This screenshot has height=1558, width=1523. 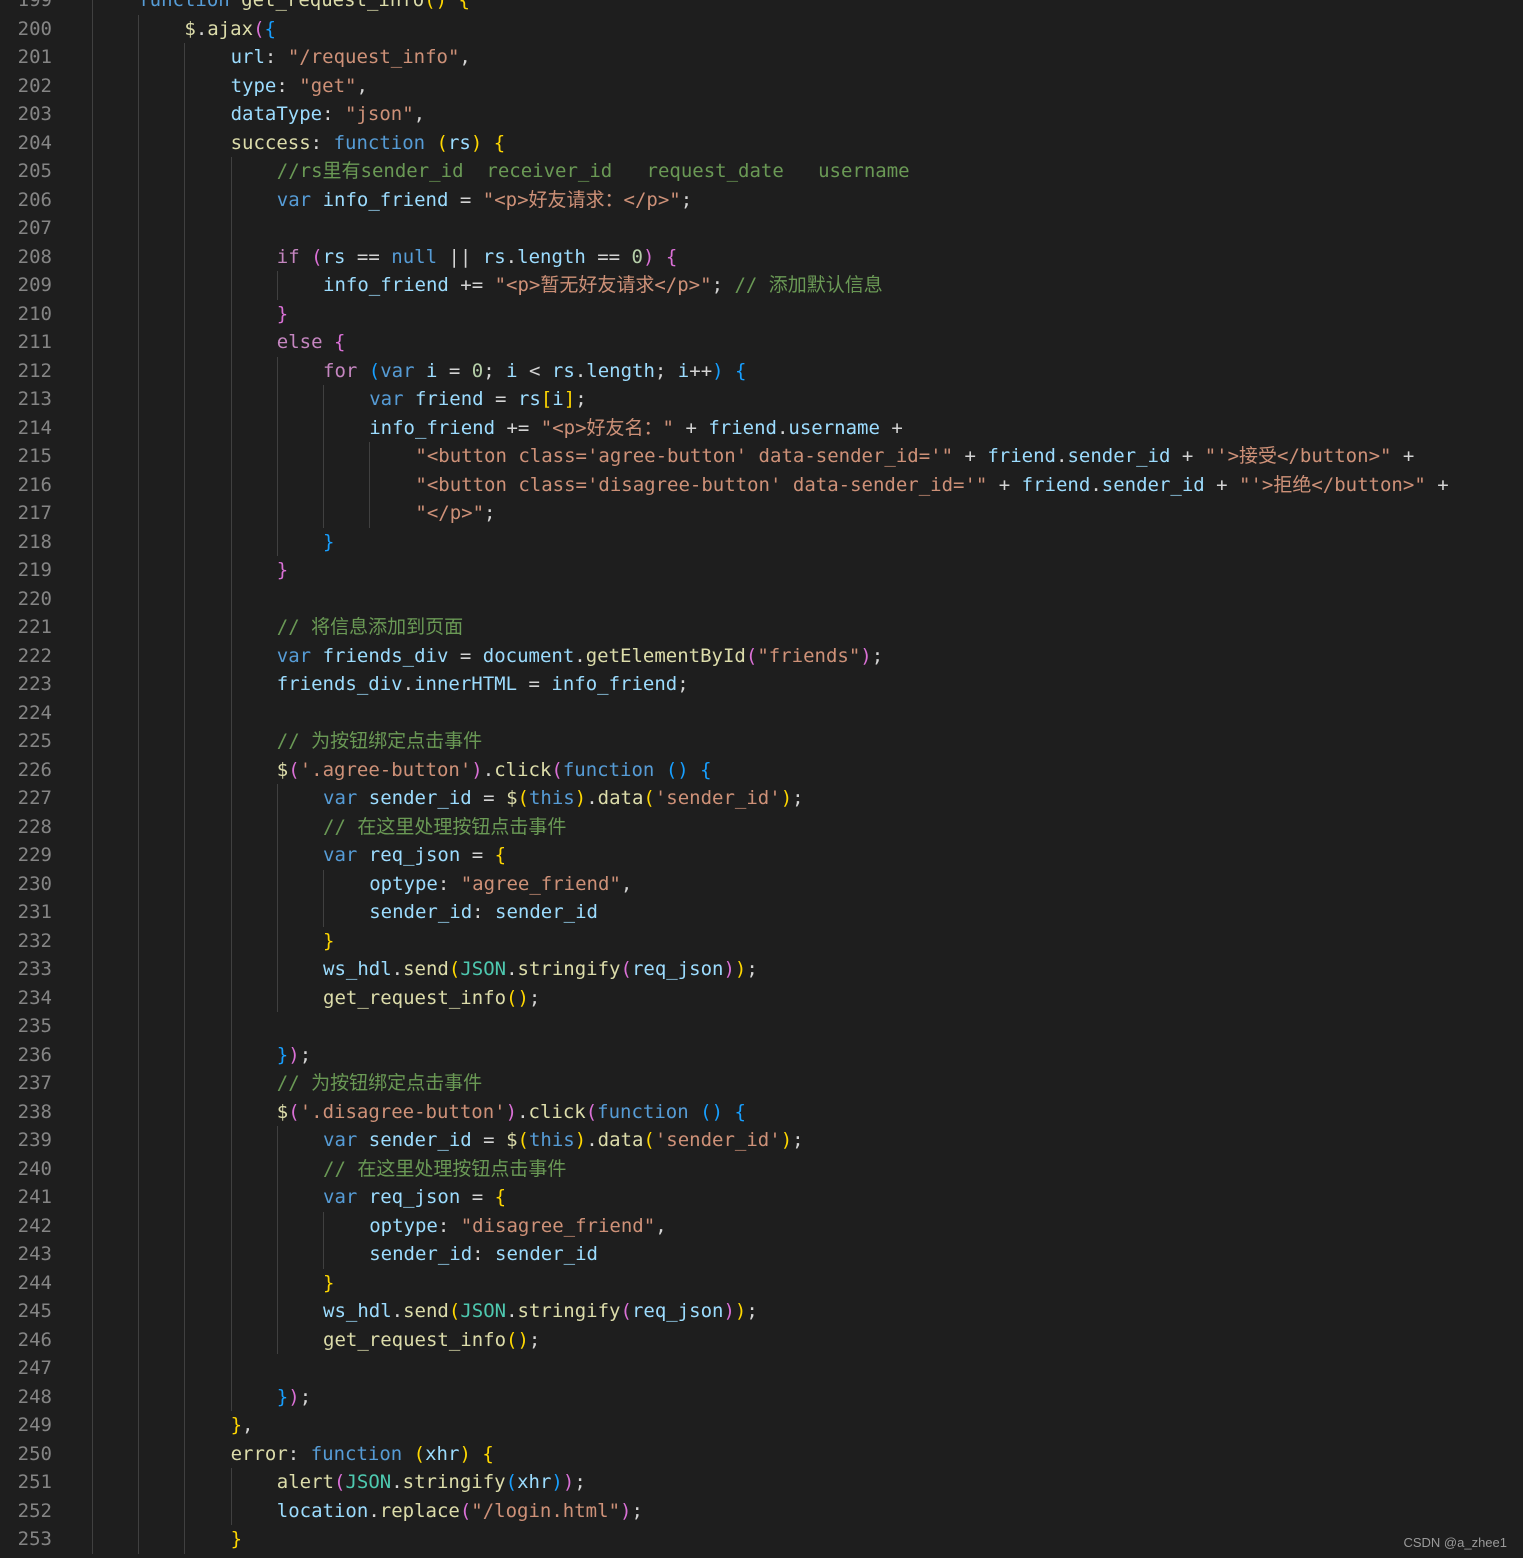 What do you see at coordinates (500, 1197) in the screenshot?
I see `code-token: {` at bounding box center [500, 1197].